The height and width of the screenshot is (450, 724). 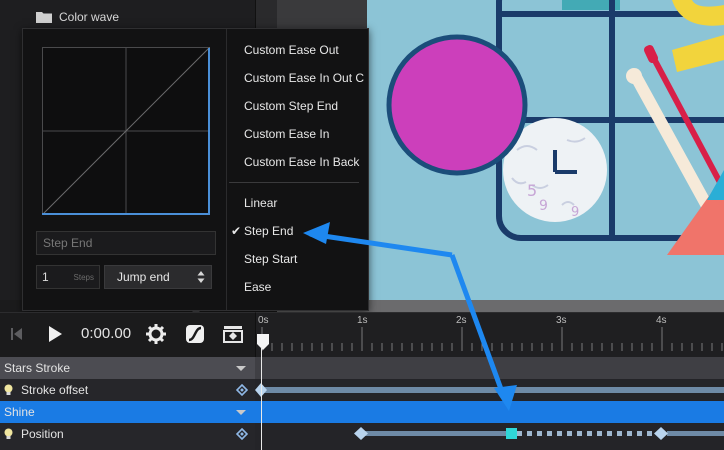 I want to click on easing-curve-icon, so click(x=195, y=334).